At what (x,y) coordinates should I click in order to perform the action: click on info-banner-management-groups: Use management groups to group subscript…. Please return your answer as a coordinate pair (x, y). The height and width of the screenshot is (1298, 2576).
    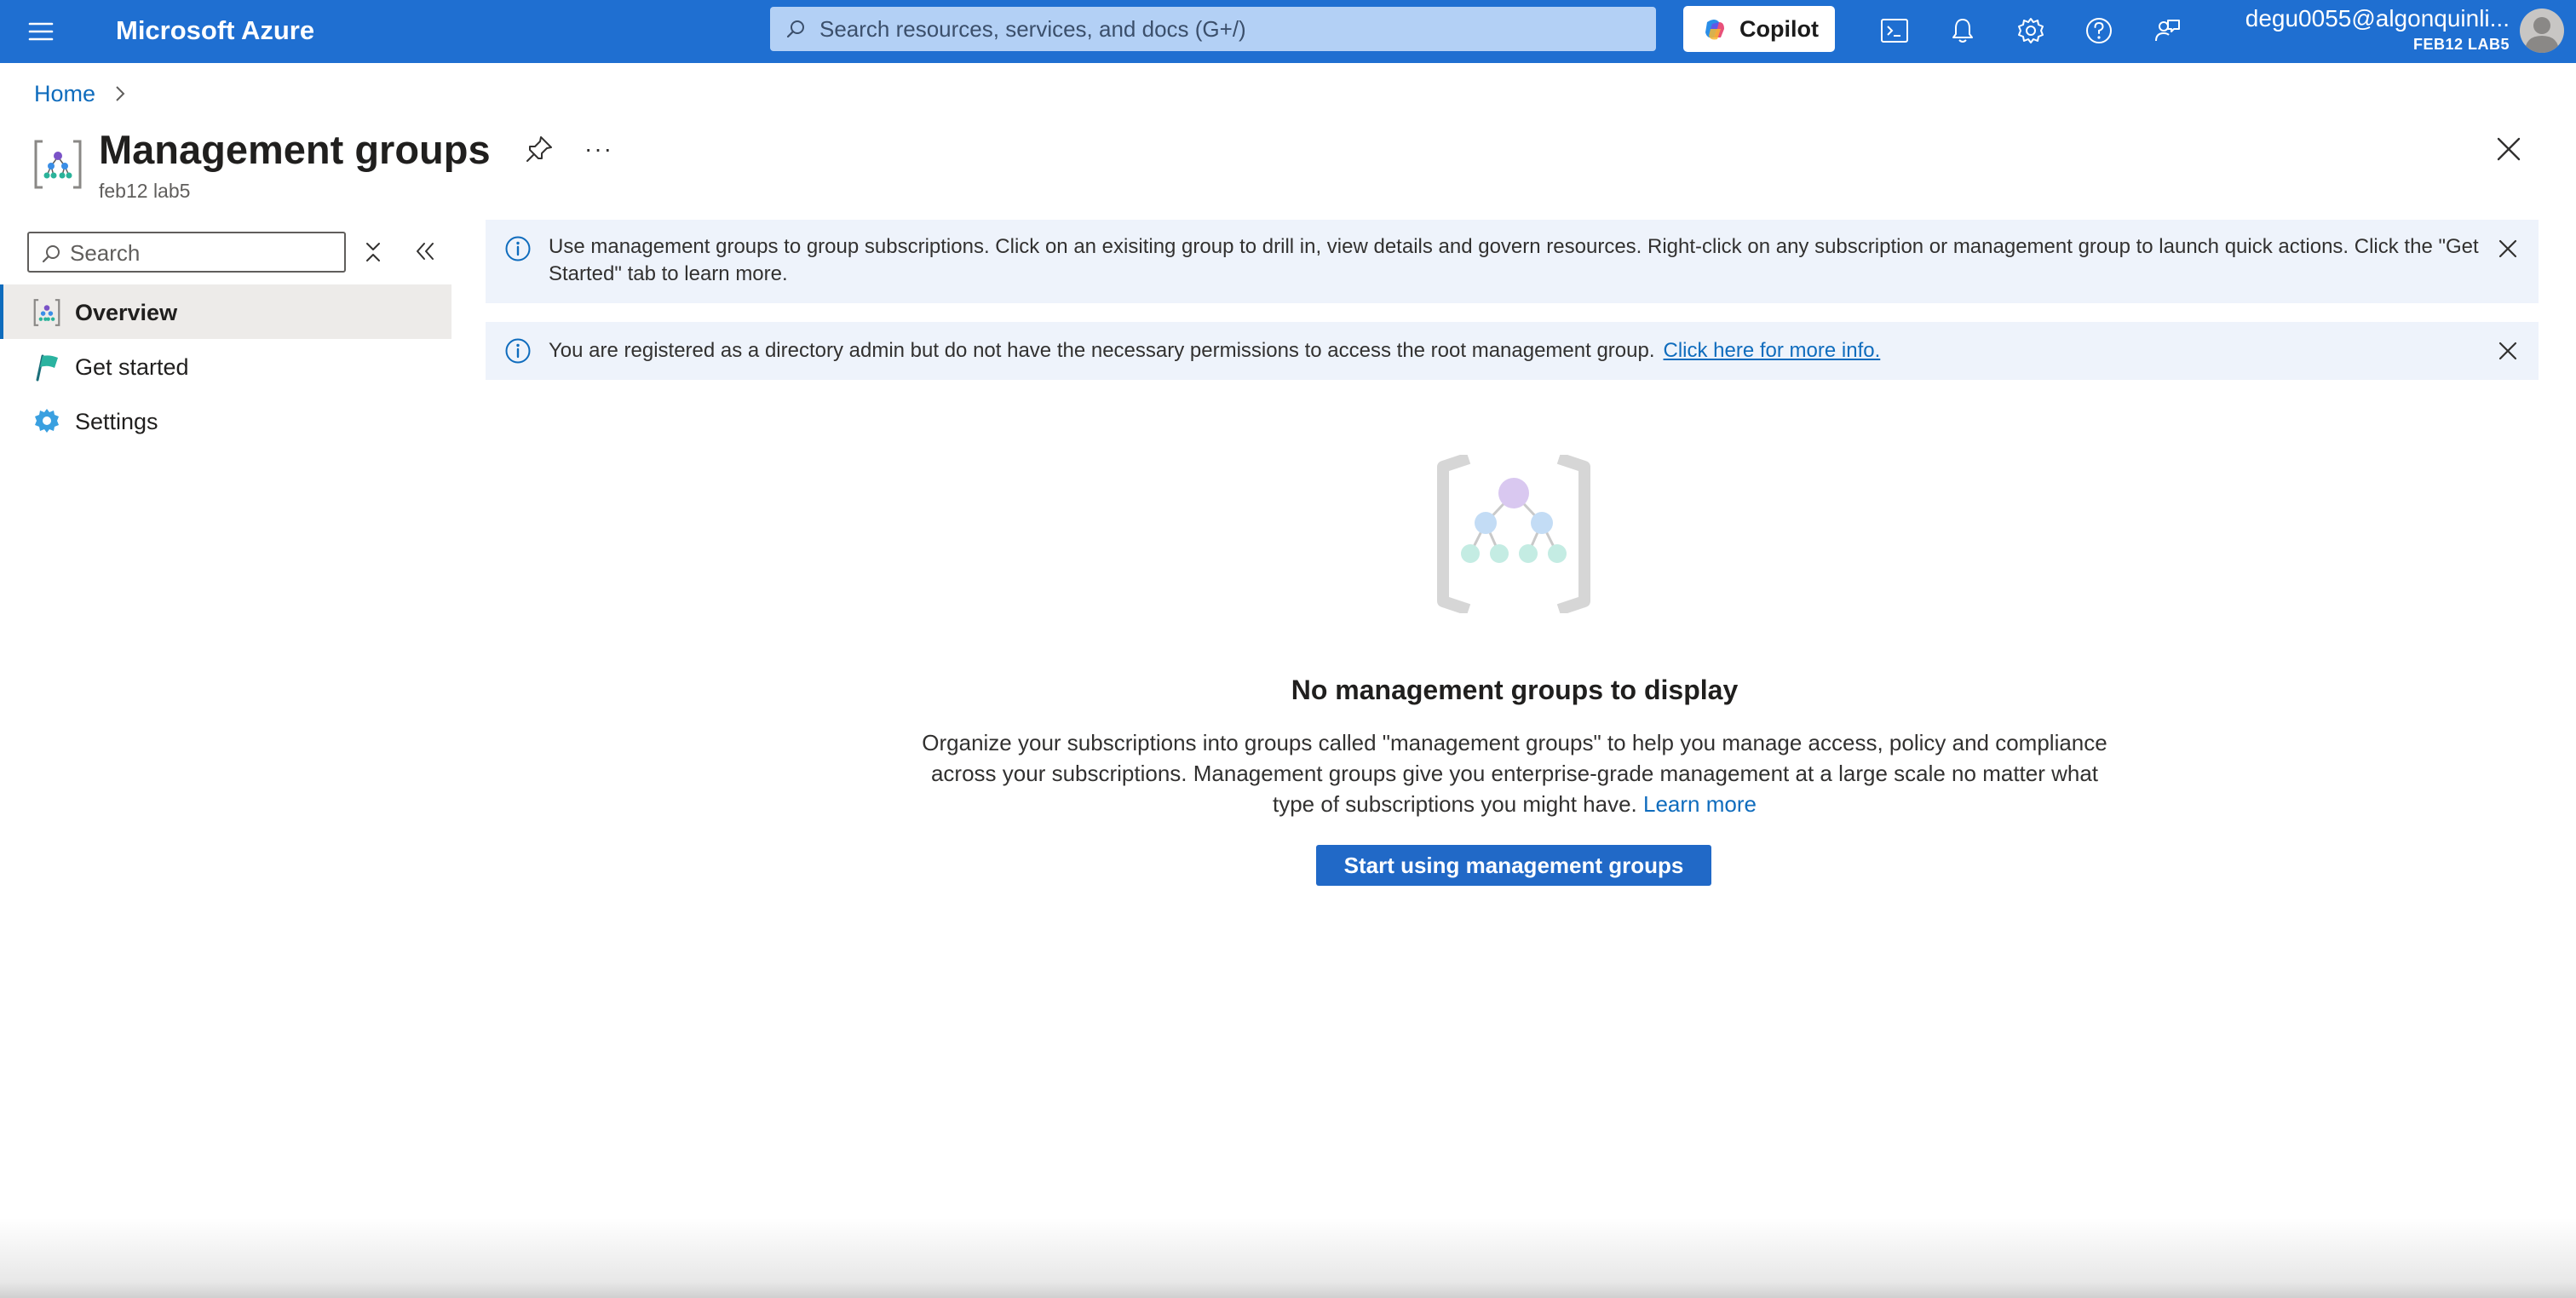
    Looking at the image, I should click on (1513, 261).